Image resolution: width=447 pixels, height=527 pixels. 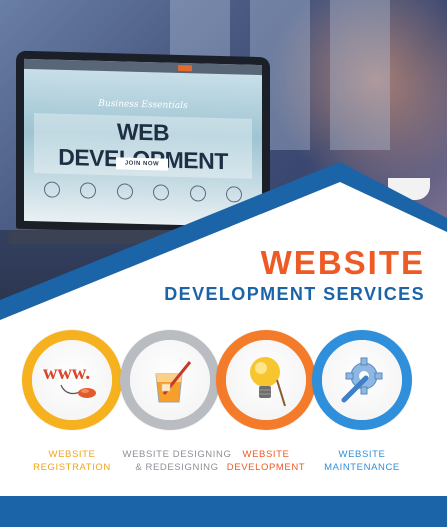 What do you see at coordinates (362, 461) in the screenshot?
I see `service-label-maintenance: WEBSITE MAINTENANCE` at bounding box center [362, 461].